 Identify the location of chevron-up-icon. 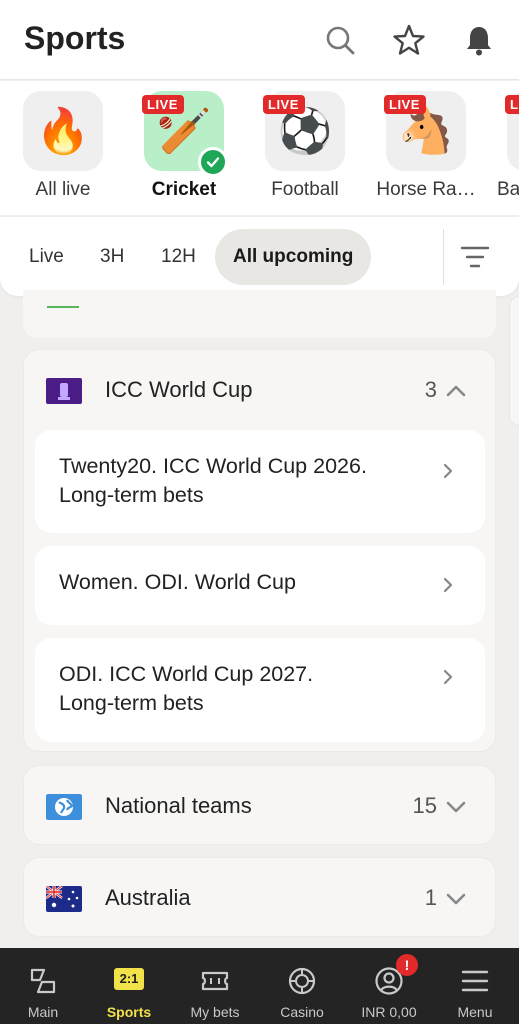
(456, 391).